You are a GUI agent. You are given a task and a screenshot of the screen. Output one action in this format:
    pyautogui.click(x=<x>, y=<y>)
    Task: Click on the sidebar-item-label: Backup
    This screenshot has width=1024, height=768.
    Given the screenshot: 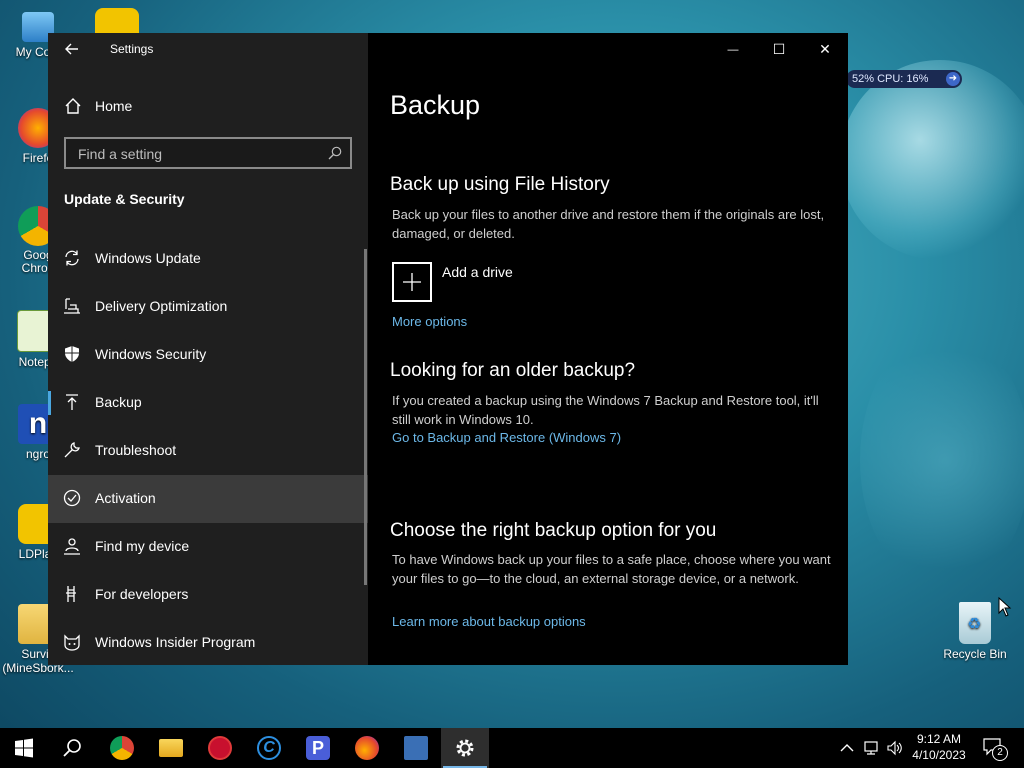 What is the action you would take?
    pyautogui.click(x=118, y=402)
    